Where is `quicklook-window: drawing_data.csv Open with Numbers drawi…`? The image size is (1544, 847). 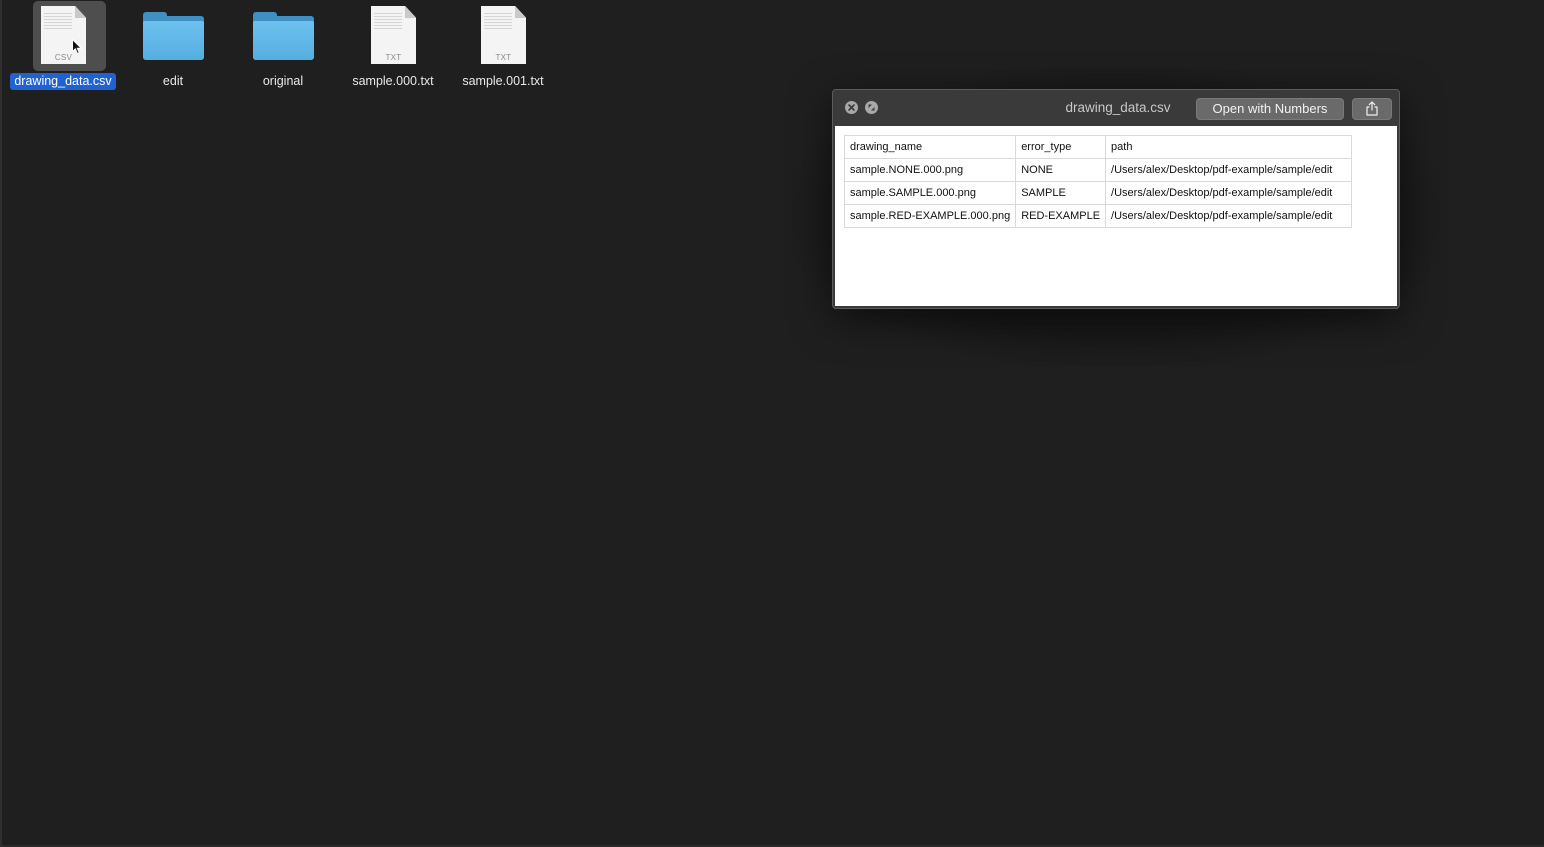
quicklook-window: drawing_data.csv Open with Numbers drawi… is located at coordinates (1116, 199).